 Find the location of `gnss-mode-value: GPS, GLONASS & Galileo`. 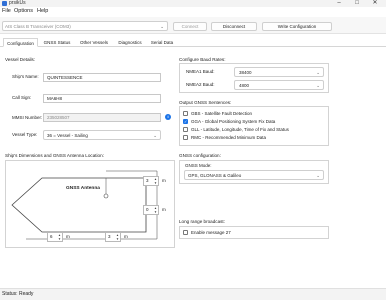

gnss-mode-value: GPS, GLONASS & Galileo is located at coordinates (215, 175).